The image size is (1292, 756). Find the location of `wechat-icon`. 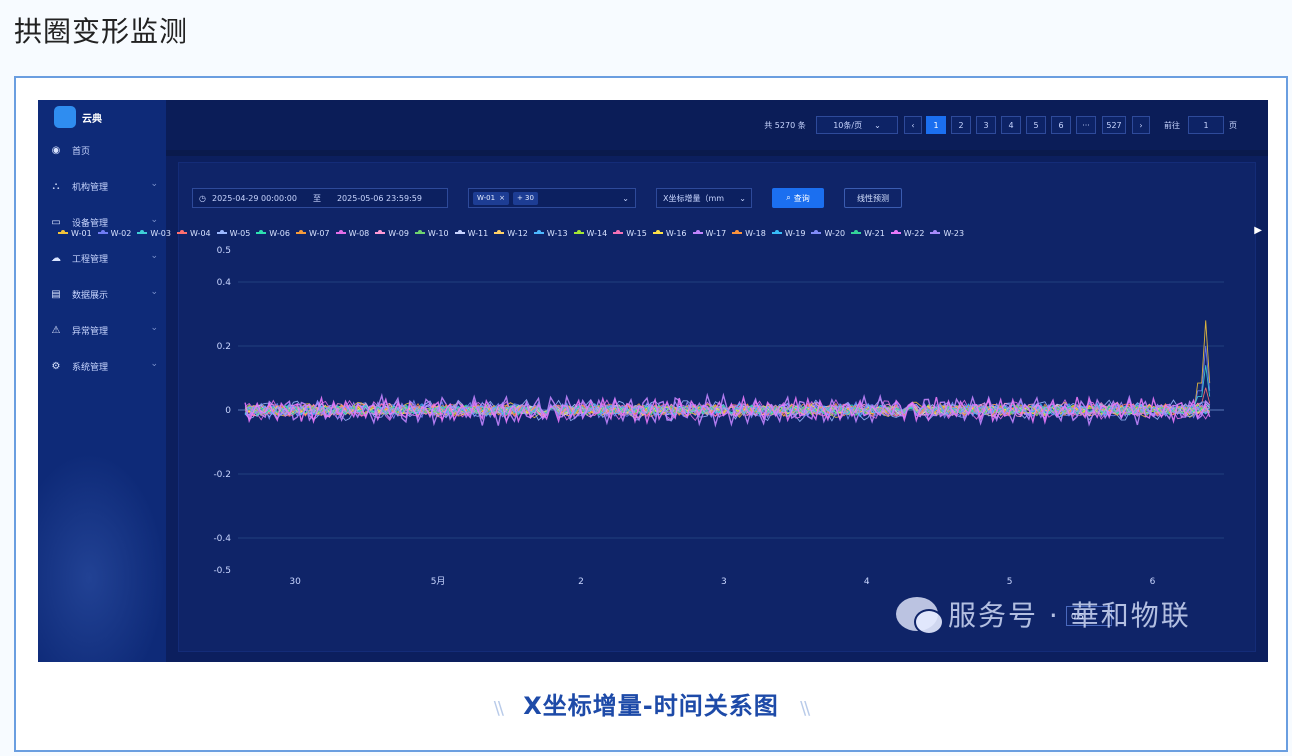

wechat-icon is located at coordinates (920, 616).